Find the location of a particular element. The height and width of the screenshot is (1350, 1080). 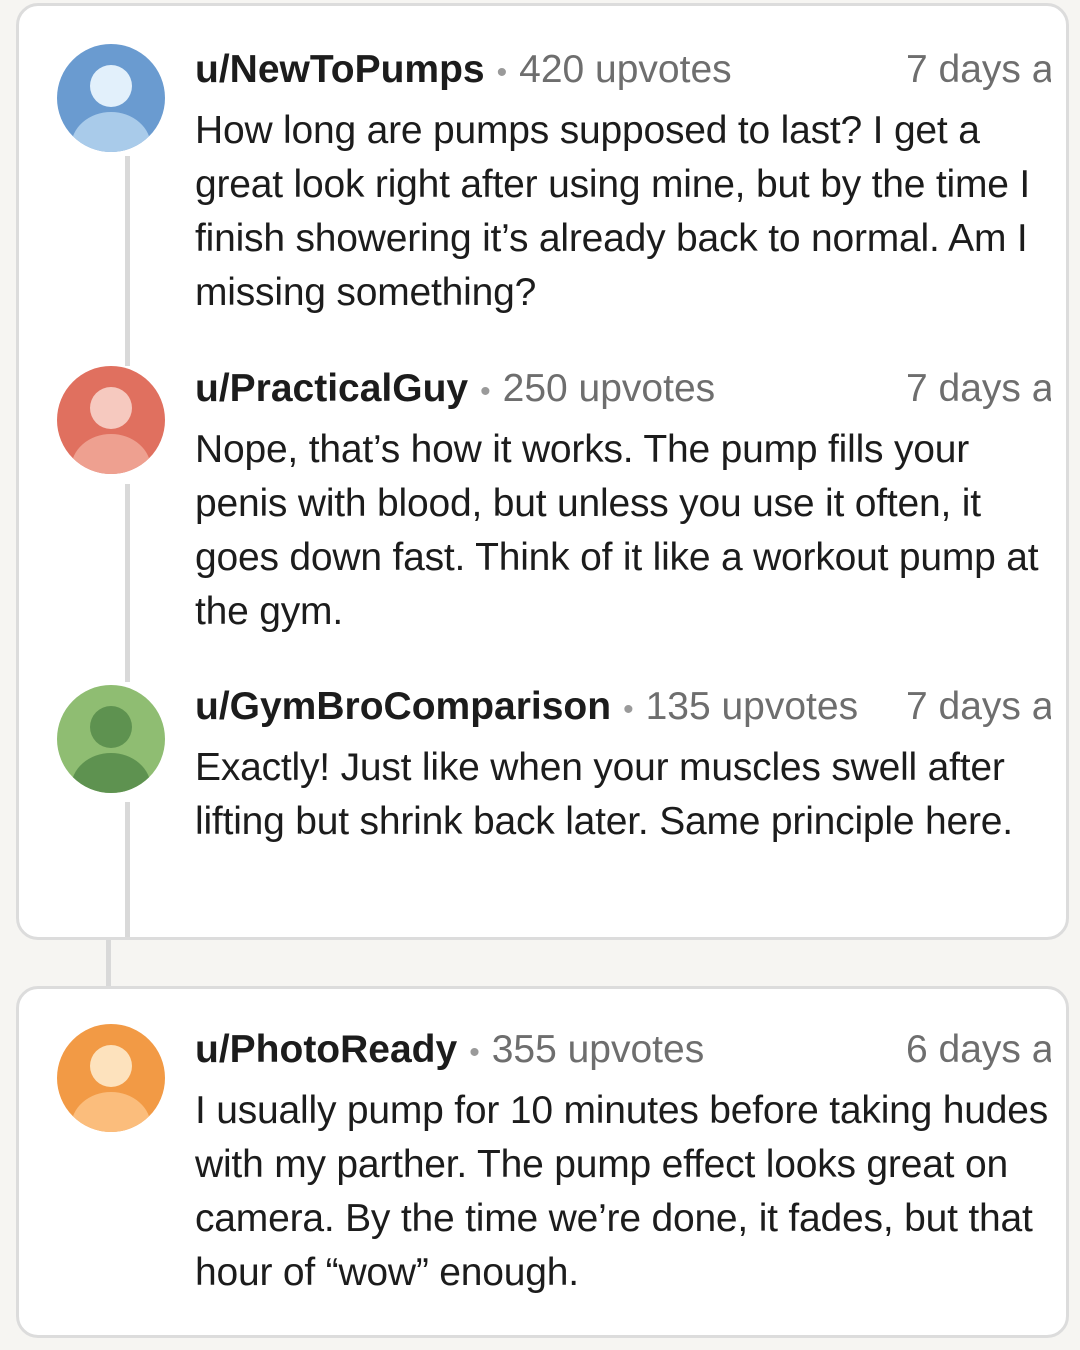

username-link: u/PhotoReady is located at coordinates (326, 1049).